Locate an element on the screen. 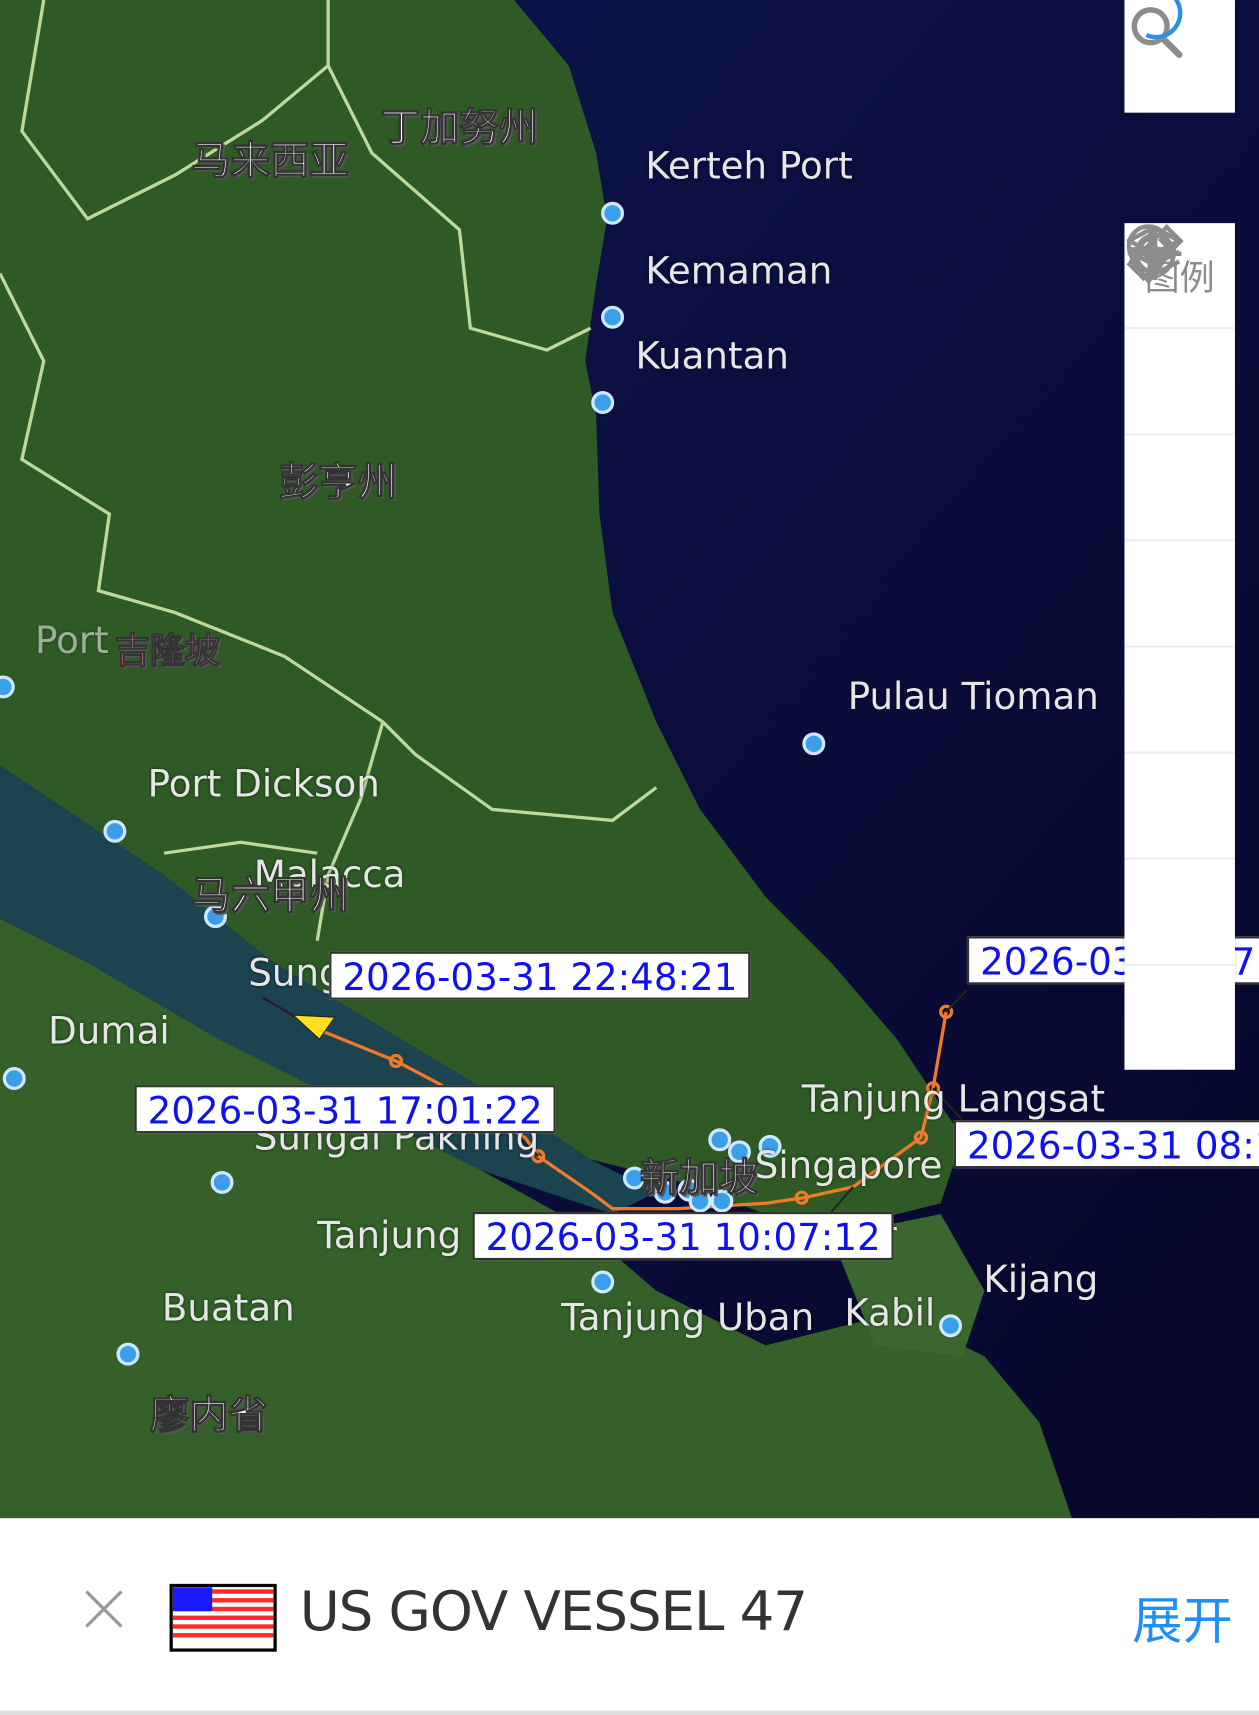 The height and width of the screenshot is (1715, 1259). region-label: 廖内省 is located at coordinates (209, 1416).